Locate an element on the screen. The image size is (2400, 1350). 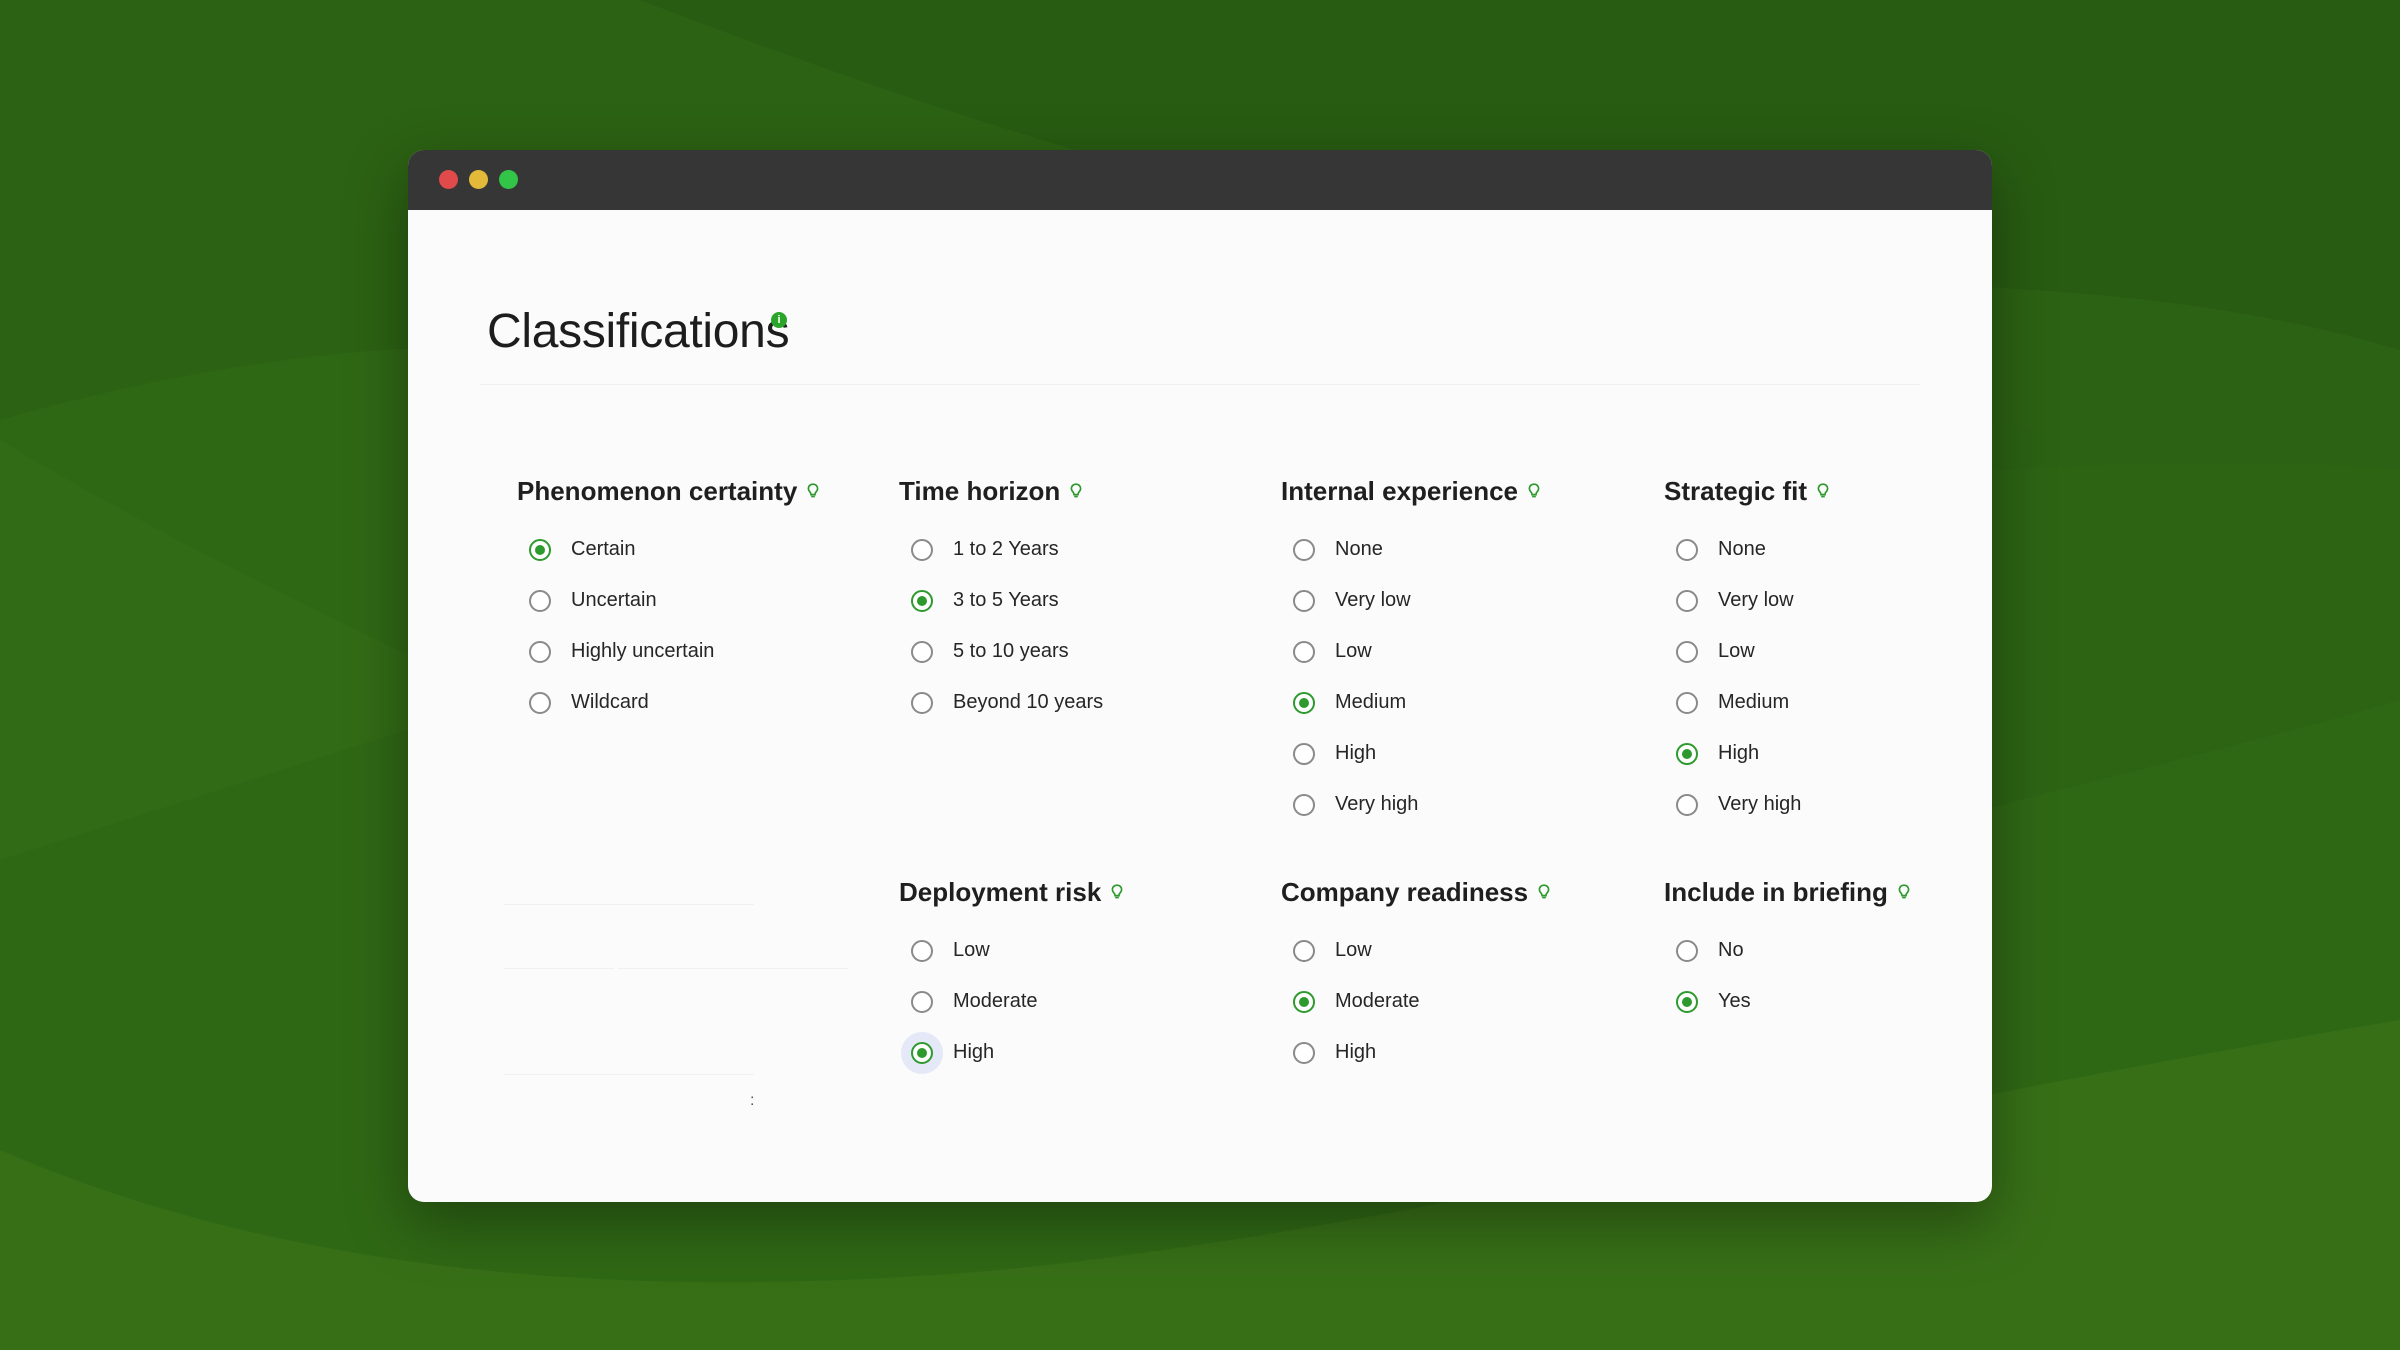
radio-option-certain: Certain is located at coordinates (669, 549).